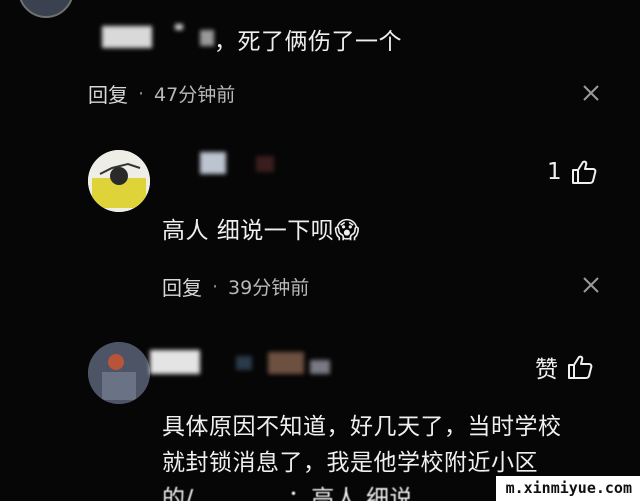  Describe the element at coordinates (261, 230) in the screenshot. I see `comment-text: 高人 细说一下呗😱` at that location.